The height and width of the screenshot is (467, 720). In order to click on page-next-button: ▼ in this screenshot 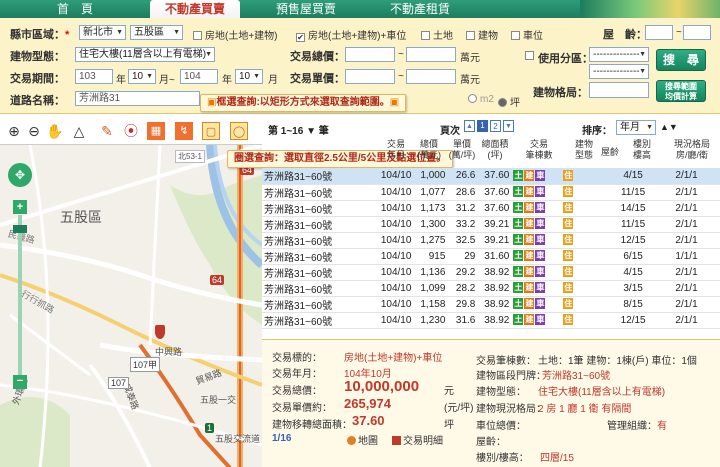, I will do `click(508, 126)`.